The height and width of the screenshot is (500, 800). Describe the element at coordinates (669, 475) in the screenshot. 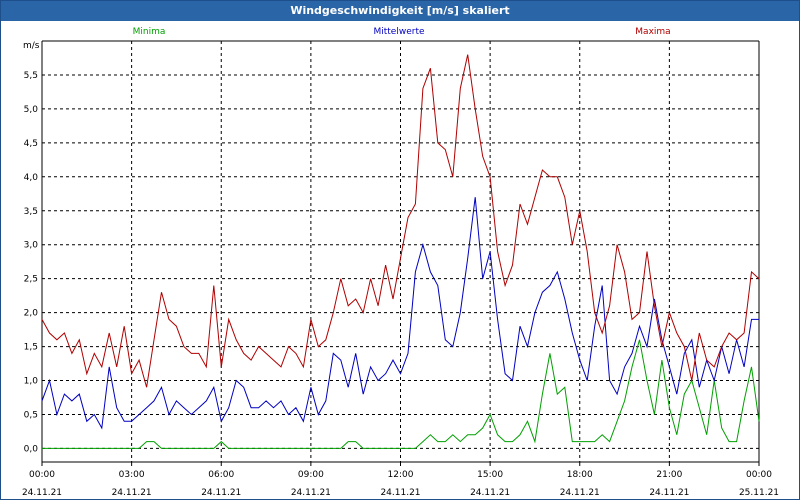

I see `x-tick-time: 21:00` at that location.